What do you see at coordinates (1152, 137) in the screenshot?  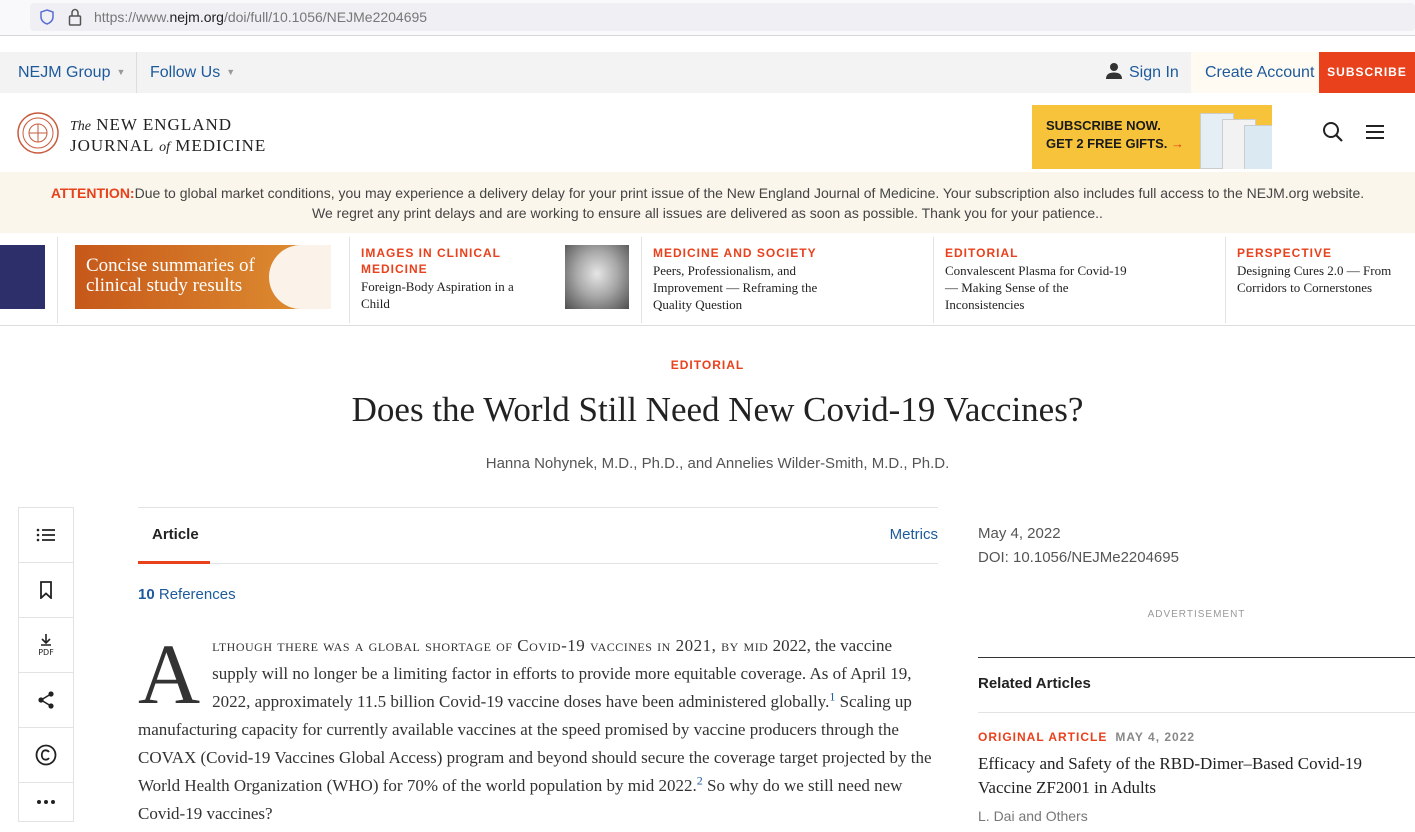 I see `subscribe-promo-banner: SUBSCRIBE NOW. GET 2 FREE GIFTS. →` at bounding box center [1152, 137].